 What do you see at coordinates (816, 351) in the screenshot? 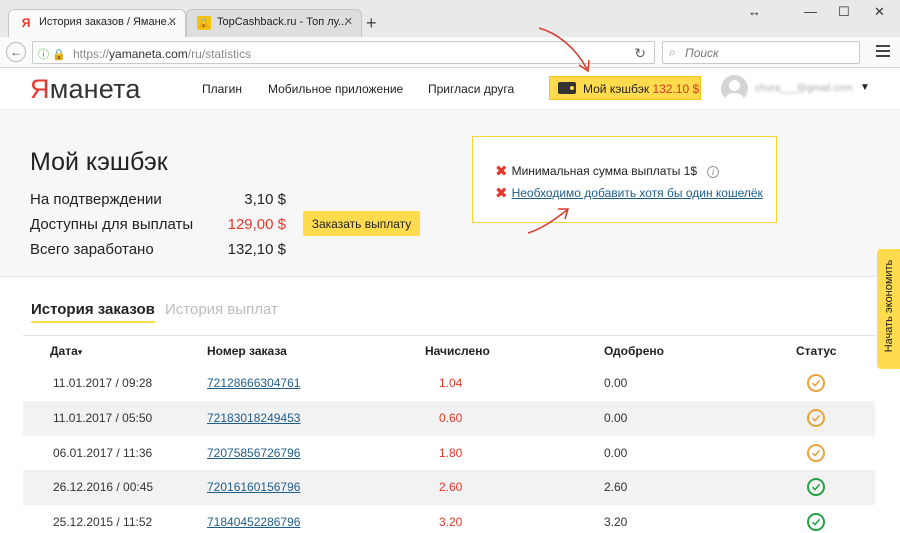
I see `column-header-status: Статус` at bounding box center [816, 351].